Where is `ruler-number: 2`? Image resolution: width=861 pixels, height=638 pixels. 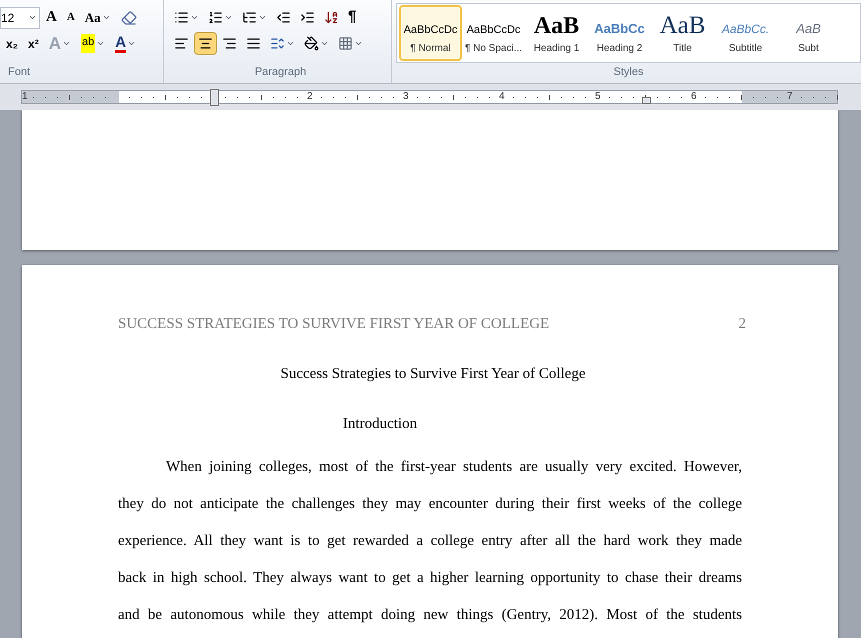
ruler-number: 2 is located at coordinates (310, 97).